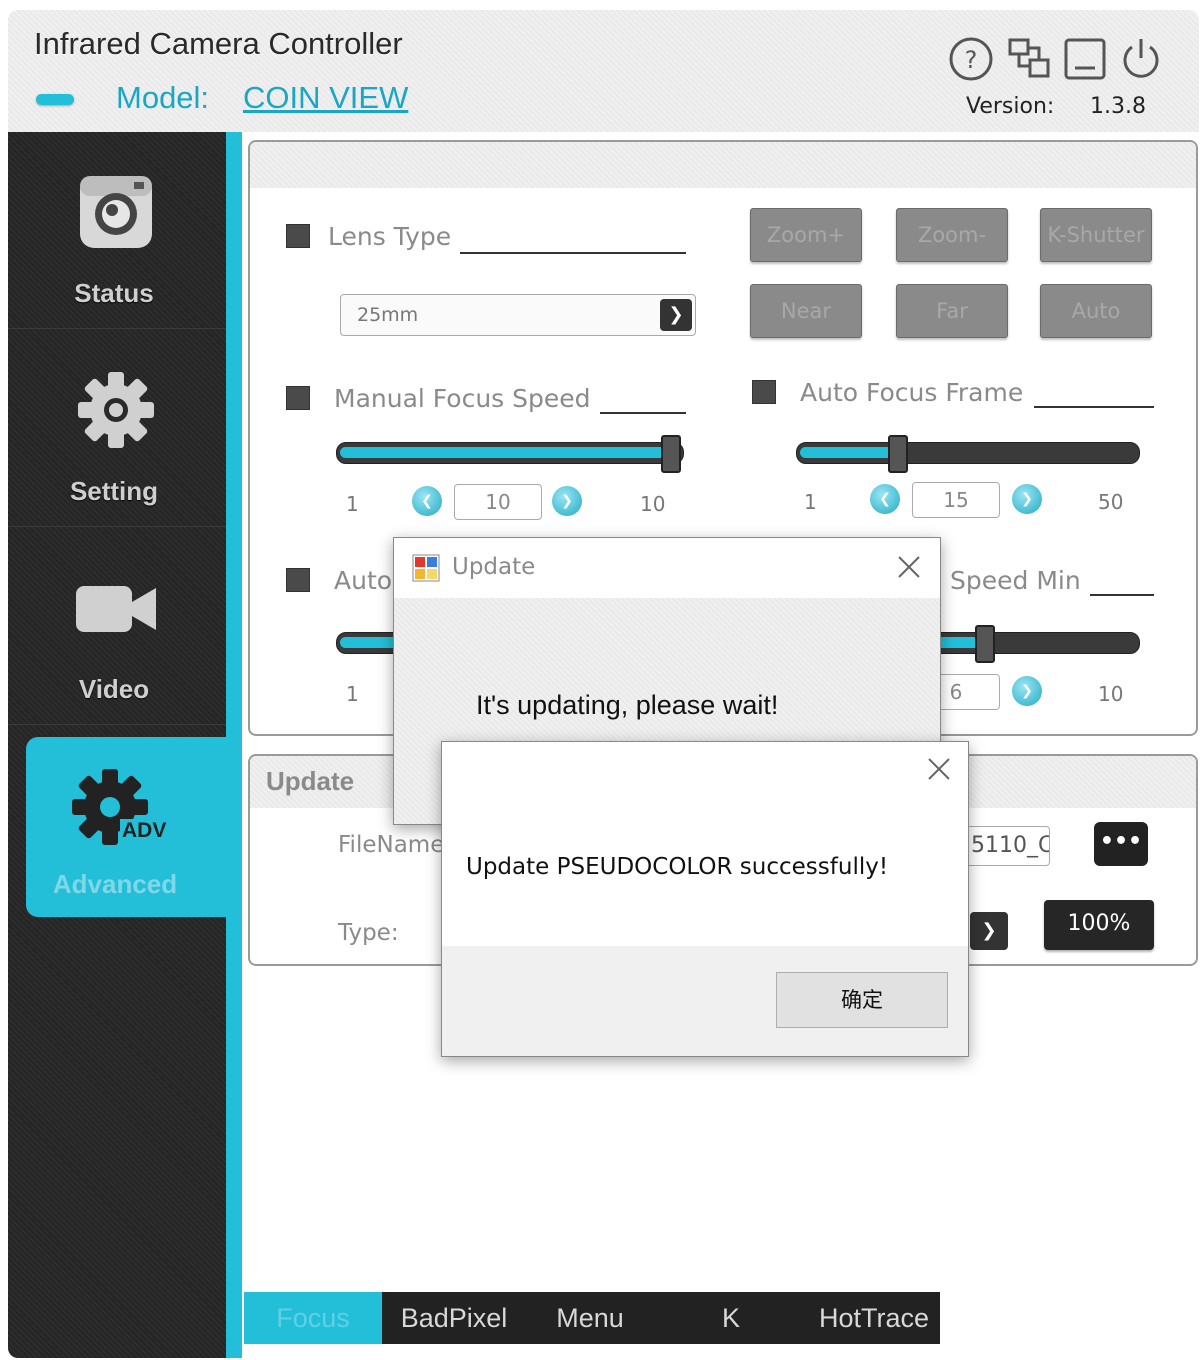  I want to click on ok-button: 确定, so click(862, 1000).